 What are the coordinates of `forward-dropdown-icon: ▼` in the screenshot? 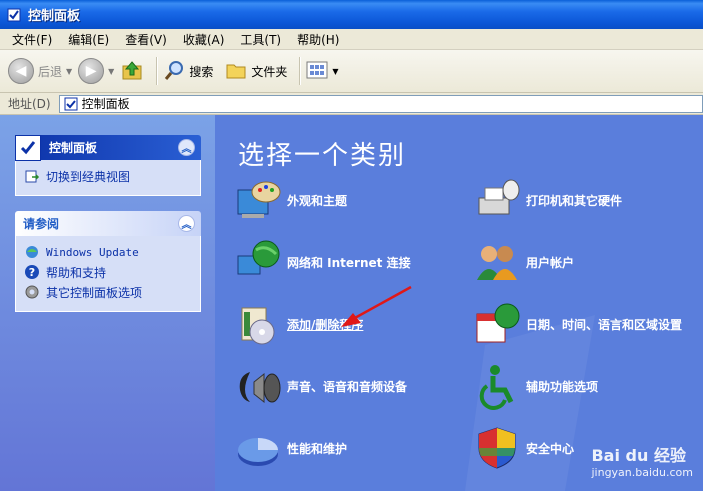 It's located at (111, 71).